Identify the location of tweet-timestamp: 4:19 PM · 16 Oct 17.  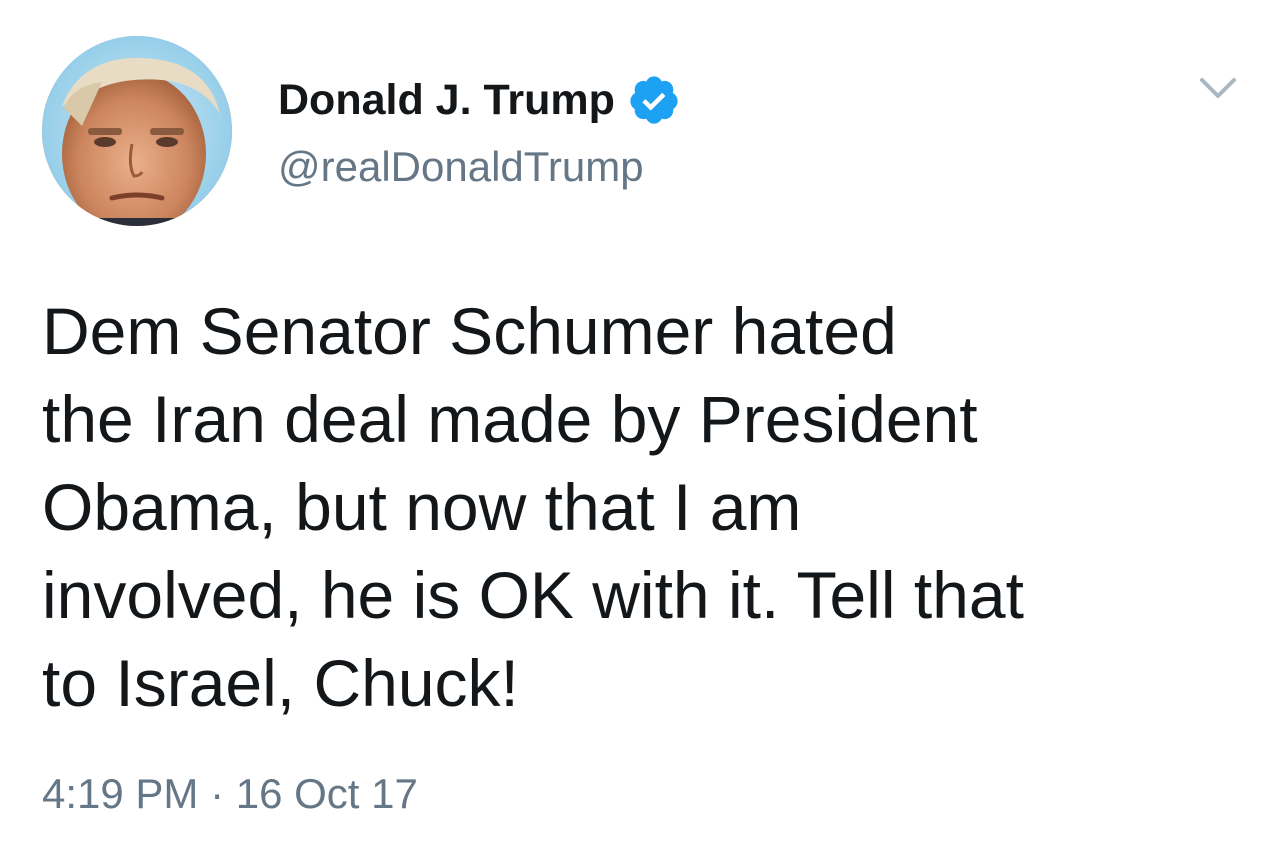
(230, 794).